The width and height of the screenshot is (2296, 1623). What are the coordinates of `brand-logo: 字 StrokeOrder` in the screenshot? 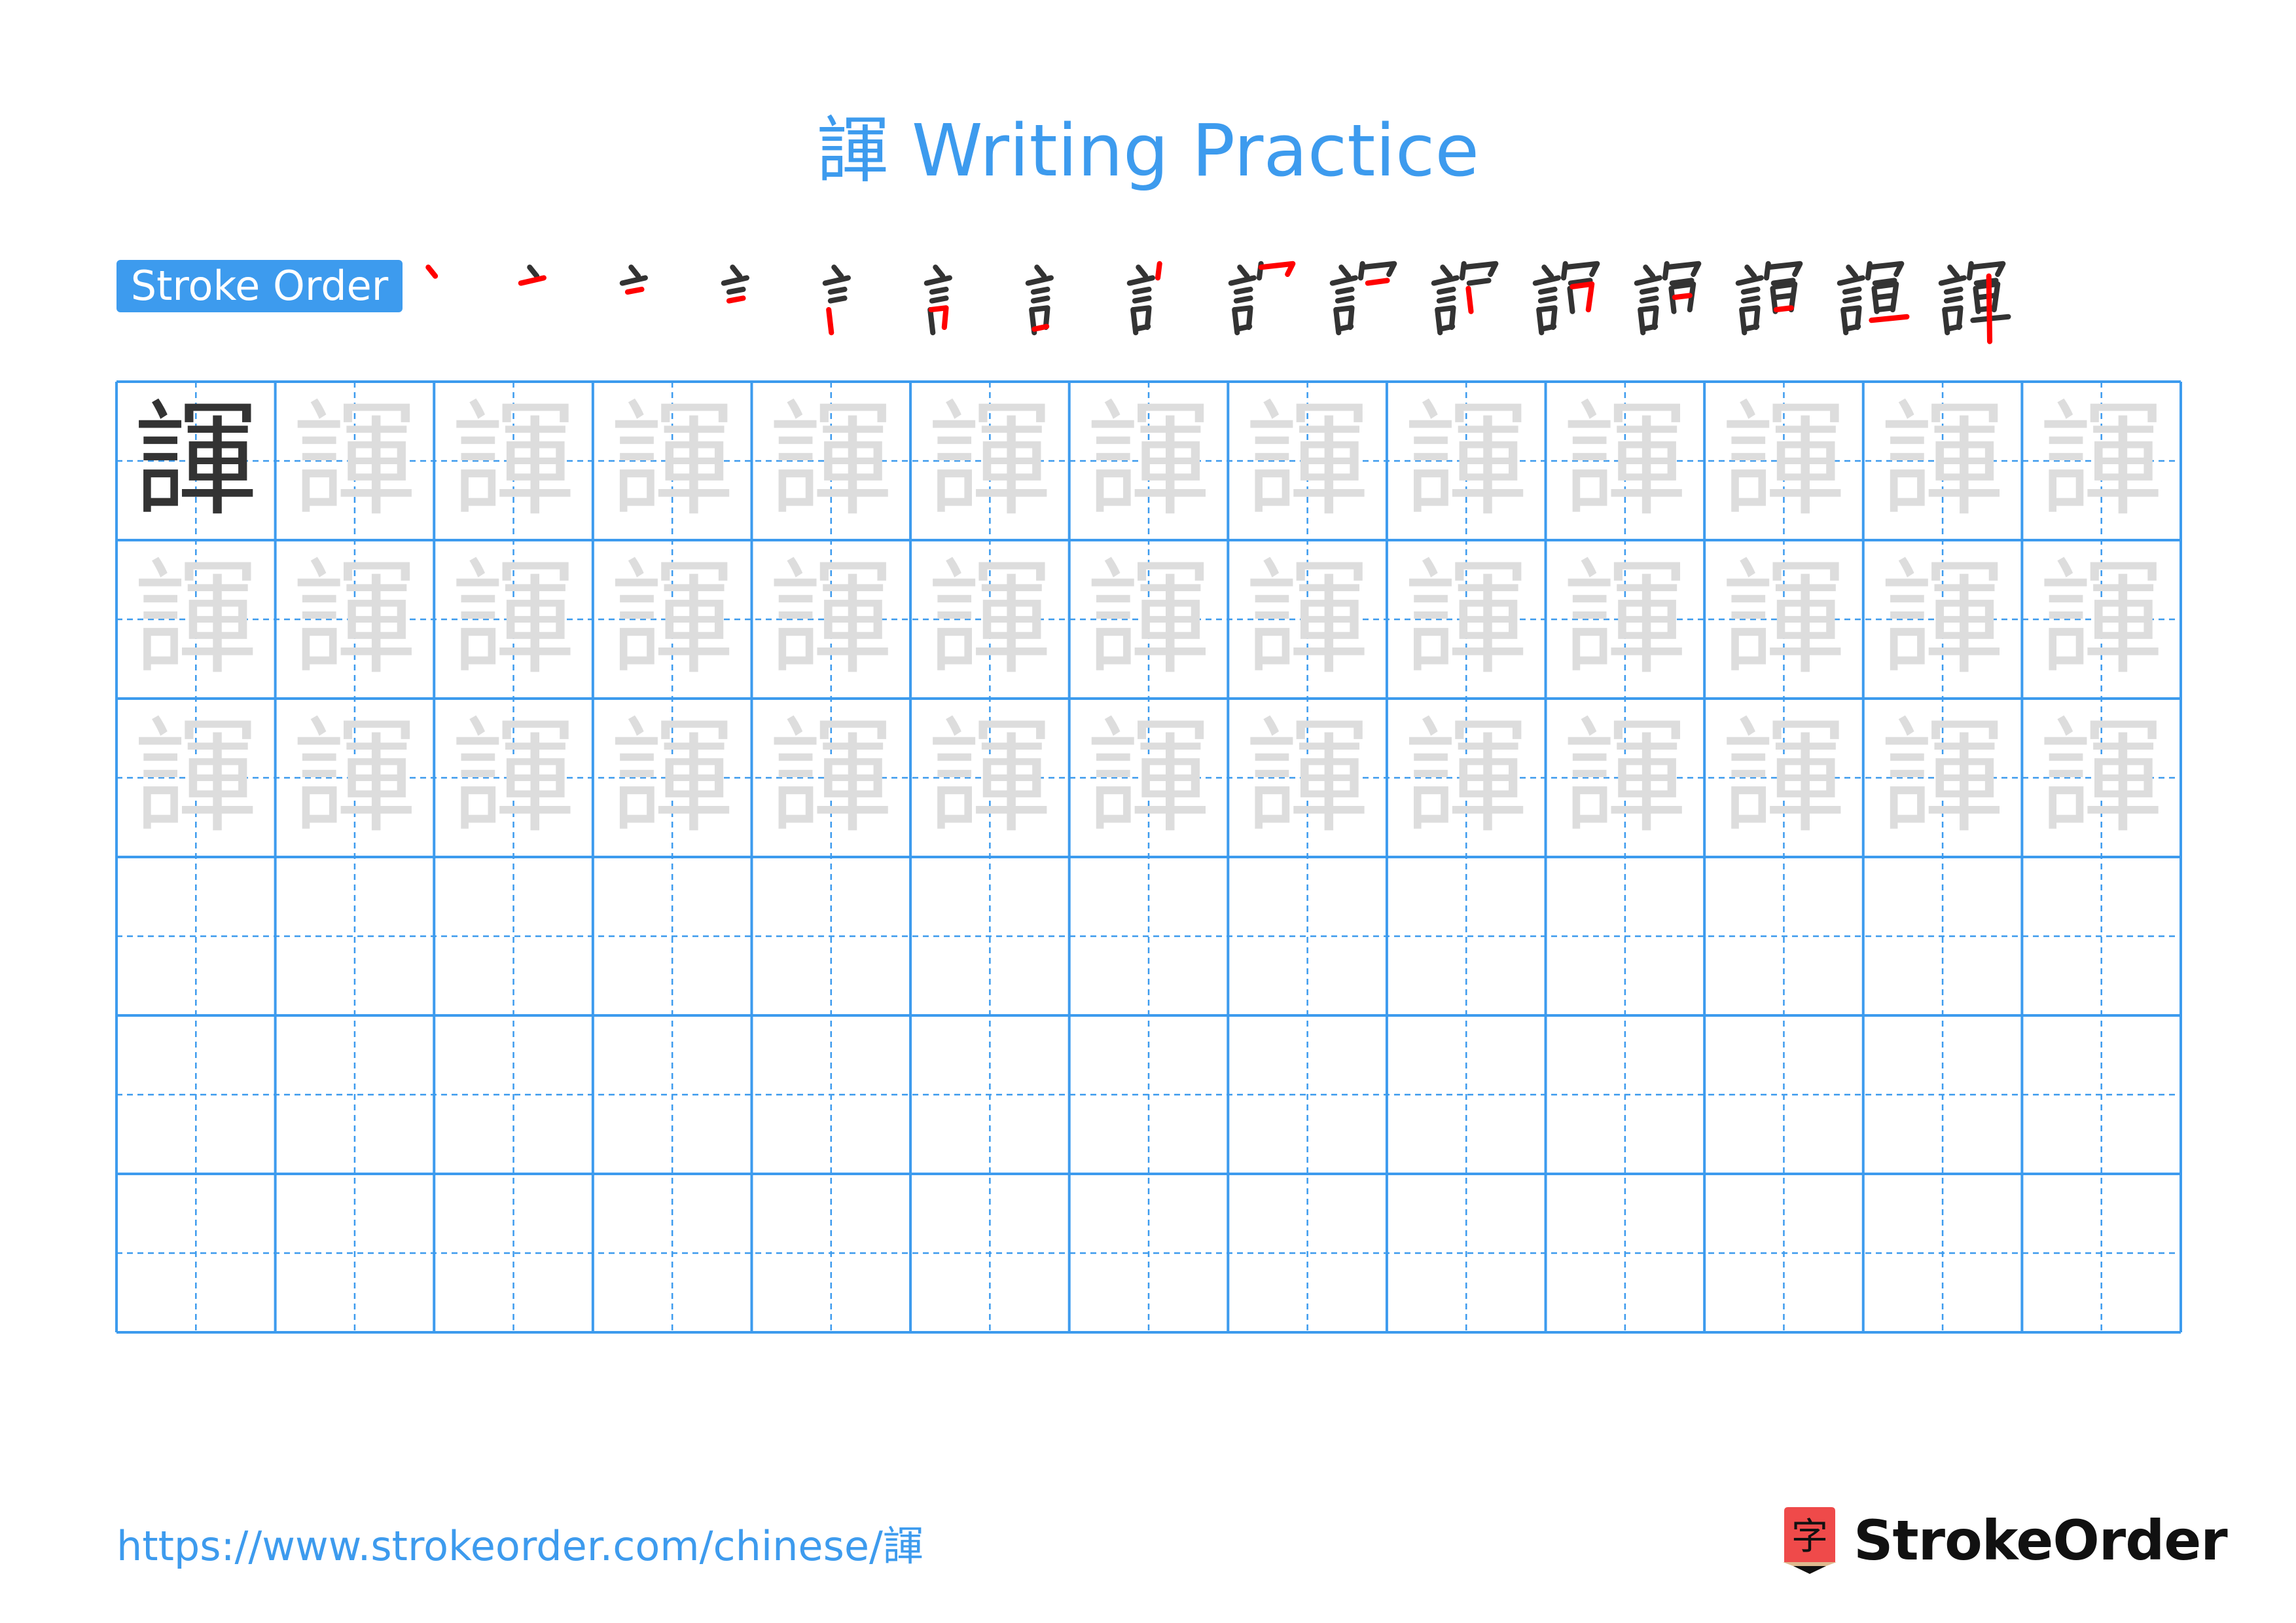 It's located at (2004, 1540).